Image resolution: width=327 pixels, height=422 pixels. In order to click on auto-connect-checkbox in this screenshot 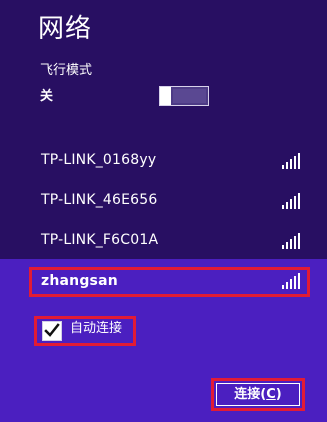, I will do `click(52, 331)`.